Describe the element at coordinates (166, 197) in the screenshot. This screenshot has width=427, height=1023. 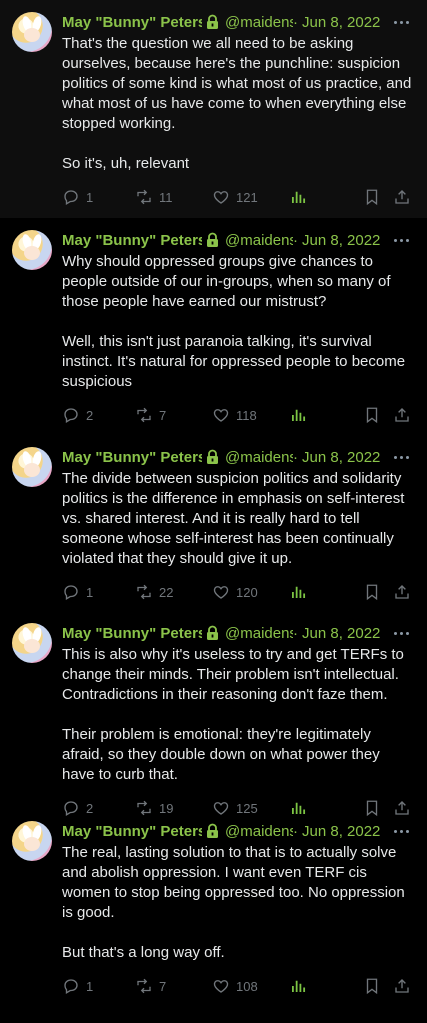
I see `retweet-count: 11` at that location.